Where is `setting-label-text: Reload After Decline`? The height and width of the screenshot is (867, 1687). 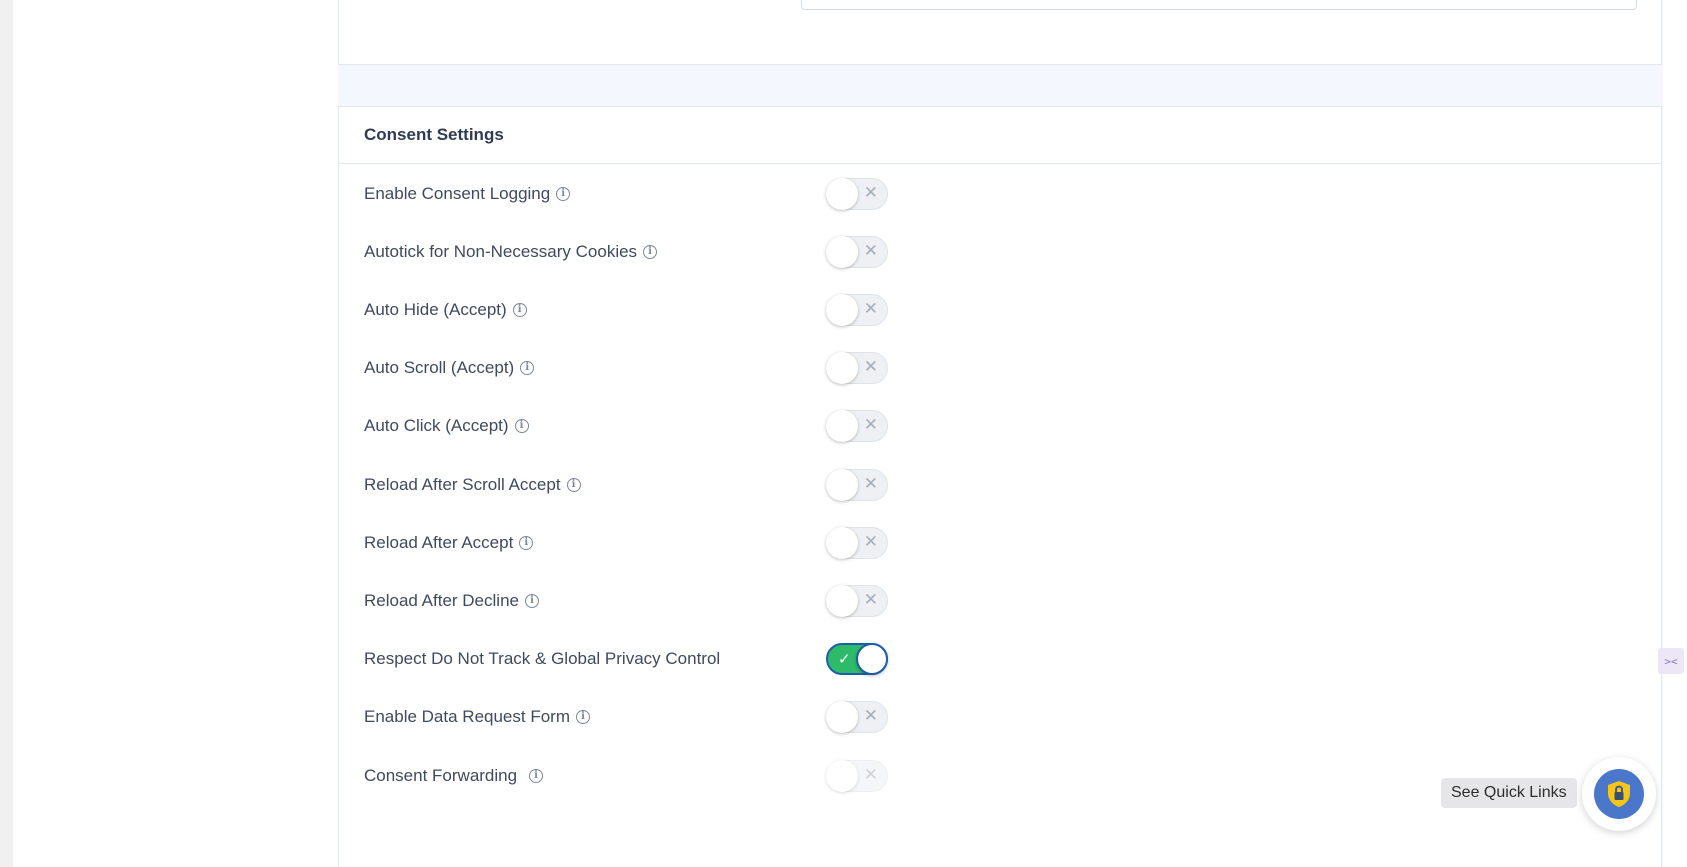
setting-label-text: Reload After Decline is located at coordinates (441, 600).